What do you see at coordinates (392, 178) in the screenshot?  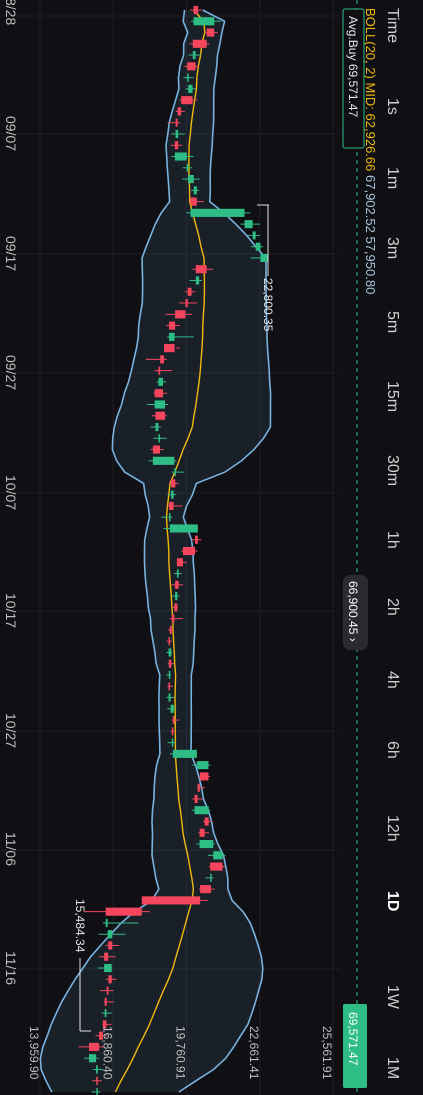 I see `interval-option-1m: 1m` at bounding box center [392, 178].